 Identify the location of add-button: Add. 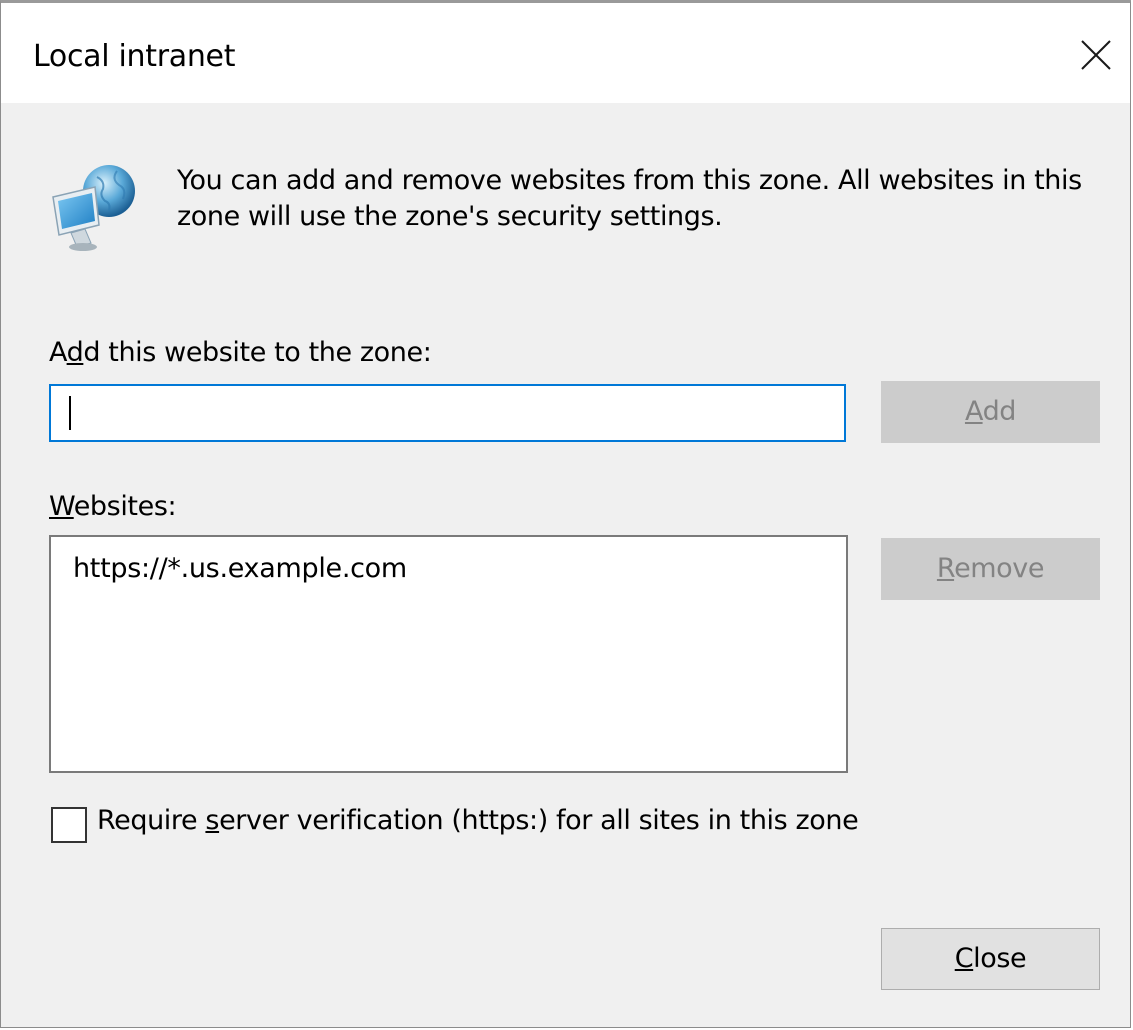
(990, 412).